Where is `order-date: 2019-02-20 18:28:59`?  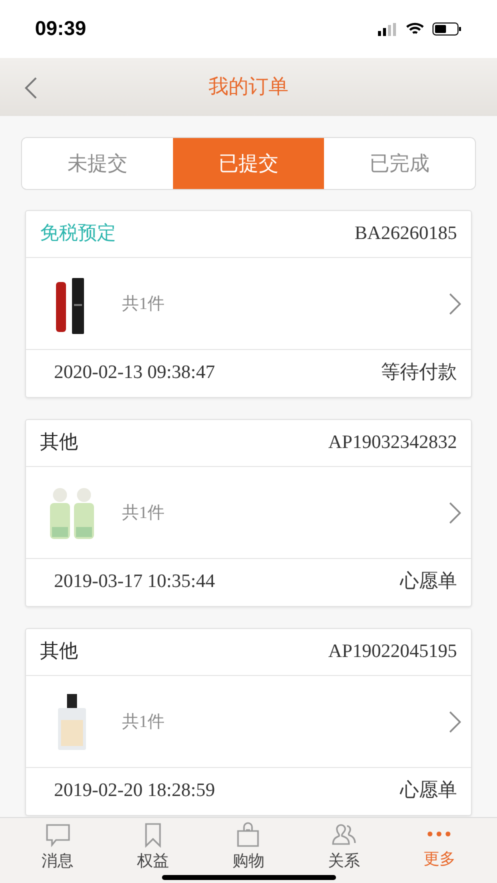
order-date: 2019-02-20 18:28:59 is located at coordinates (134, 791).